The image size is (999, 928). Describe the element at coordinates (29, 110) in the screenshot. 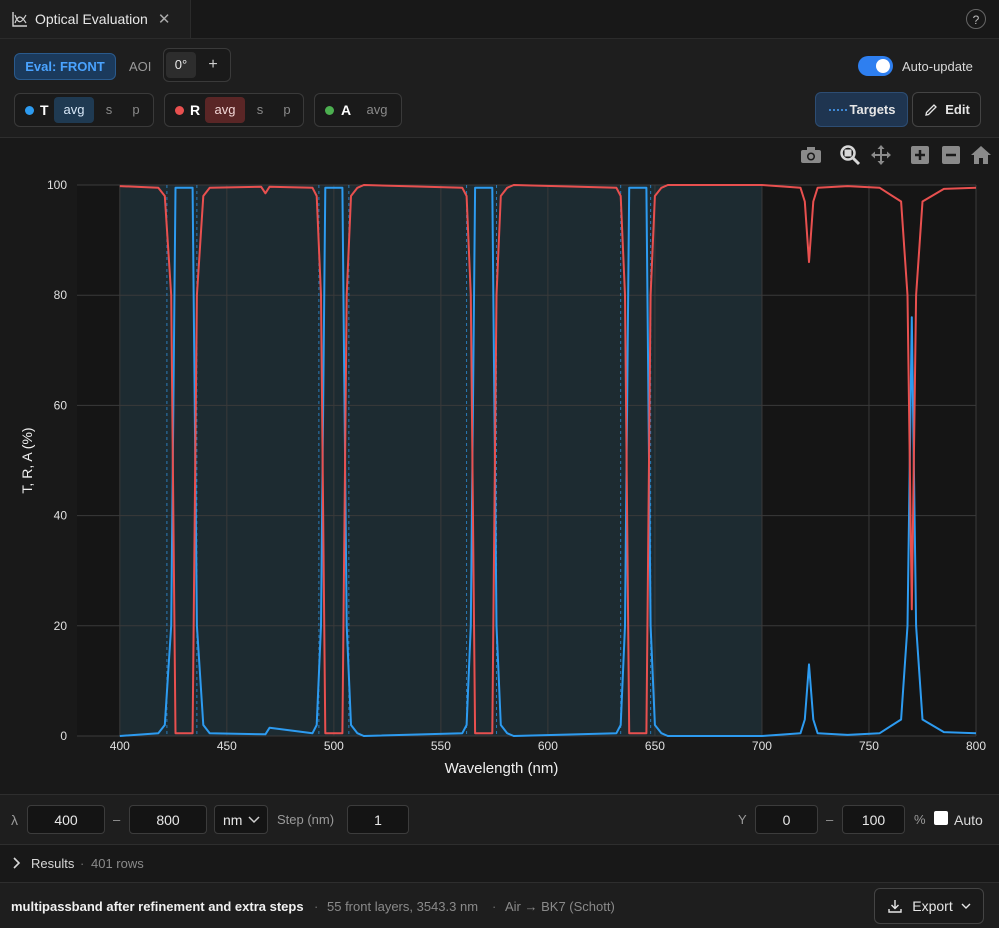

I see `t-color-dot` at that location.